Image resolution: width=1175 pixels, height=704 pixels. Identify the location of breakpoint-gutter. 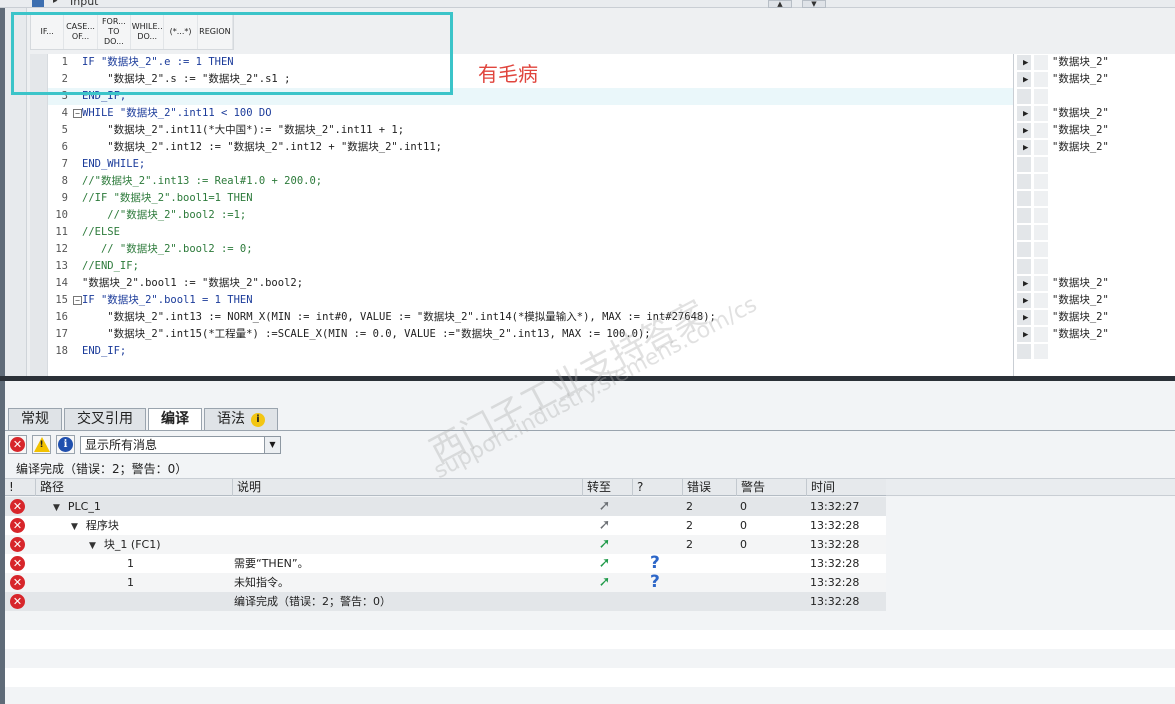
(38, 215).